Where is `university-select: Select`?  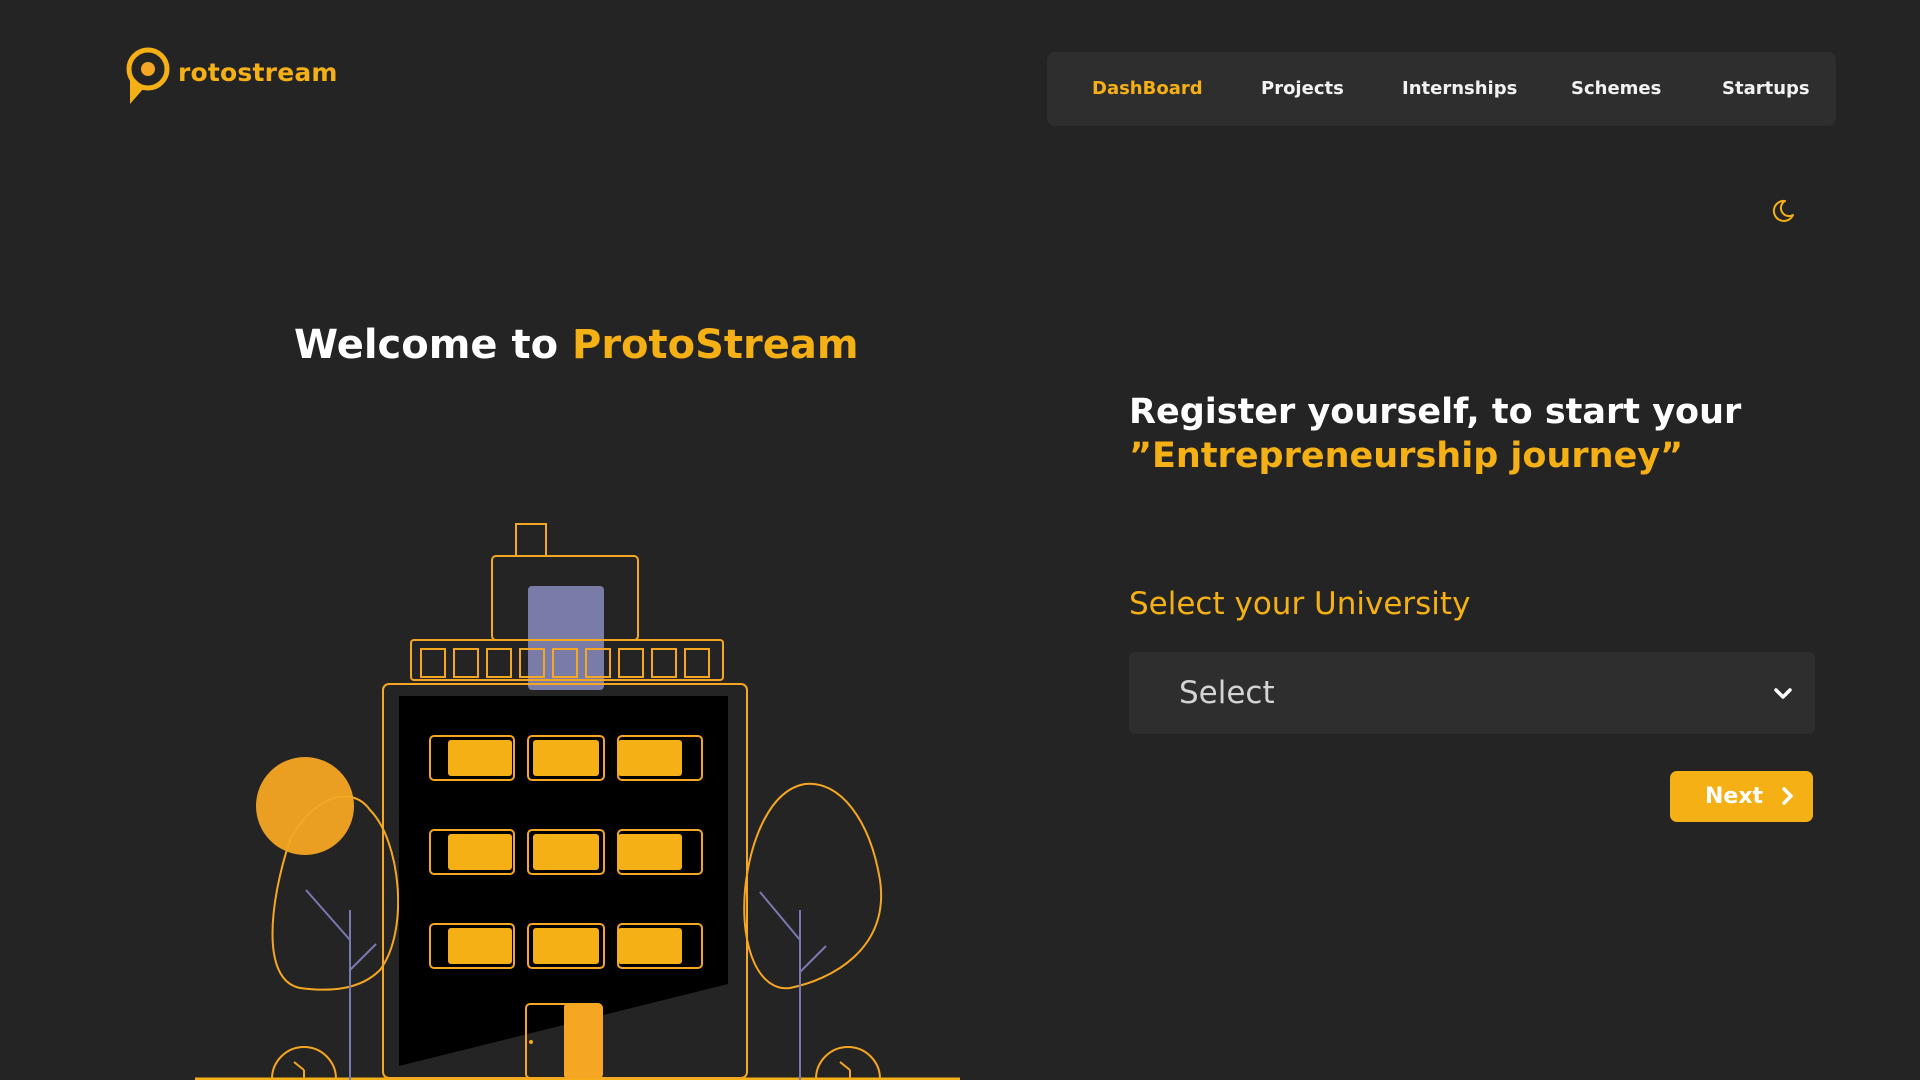
university-select: Select is located at coordinates (1472, 693).